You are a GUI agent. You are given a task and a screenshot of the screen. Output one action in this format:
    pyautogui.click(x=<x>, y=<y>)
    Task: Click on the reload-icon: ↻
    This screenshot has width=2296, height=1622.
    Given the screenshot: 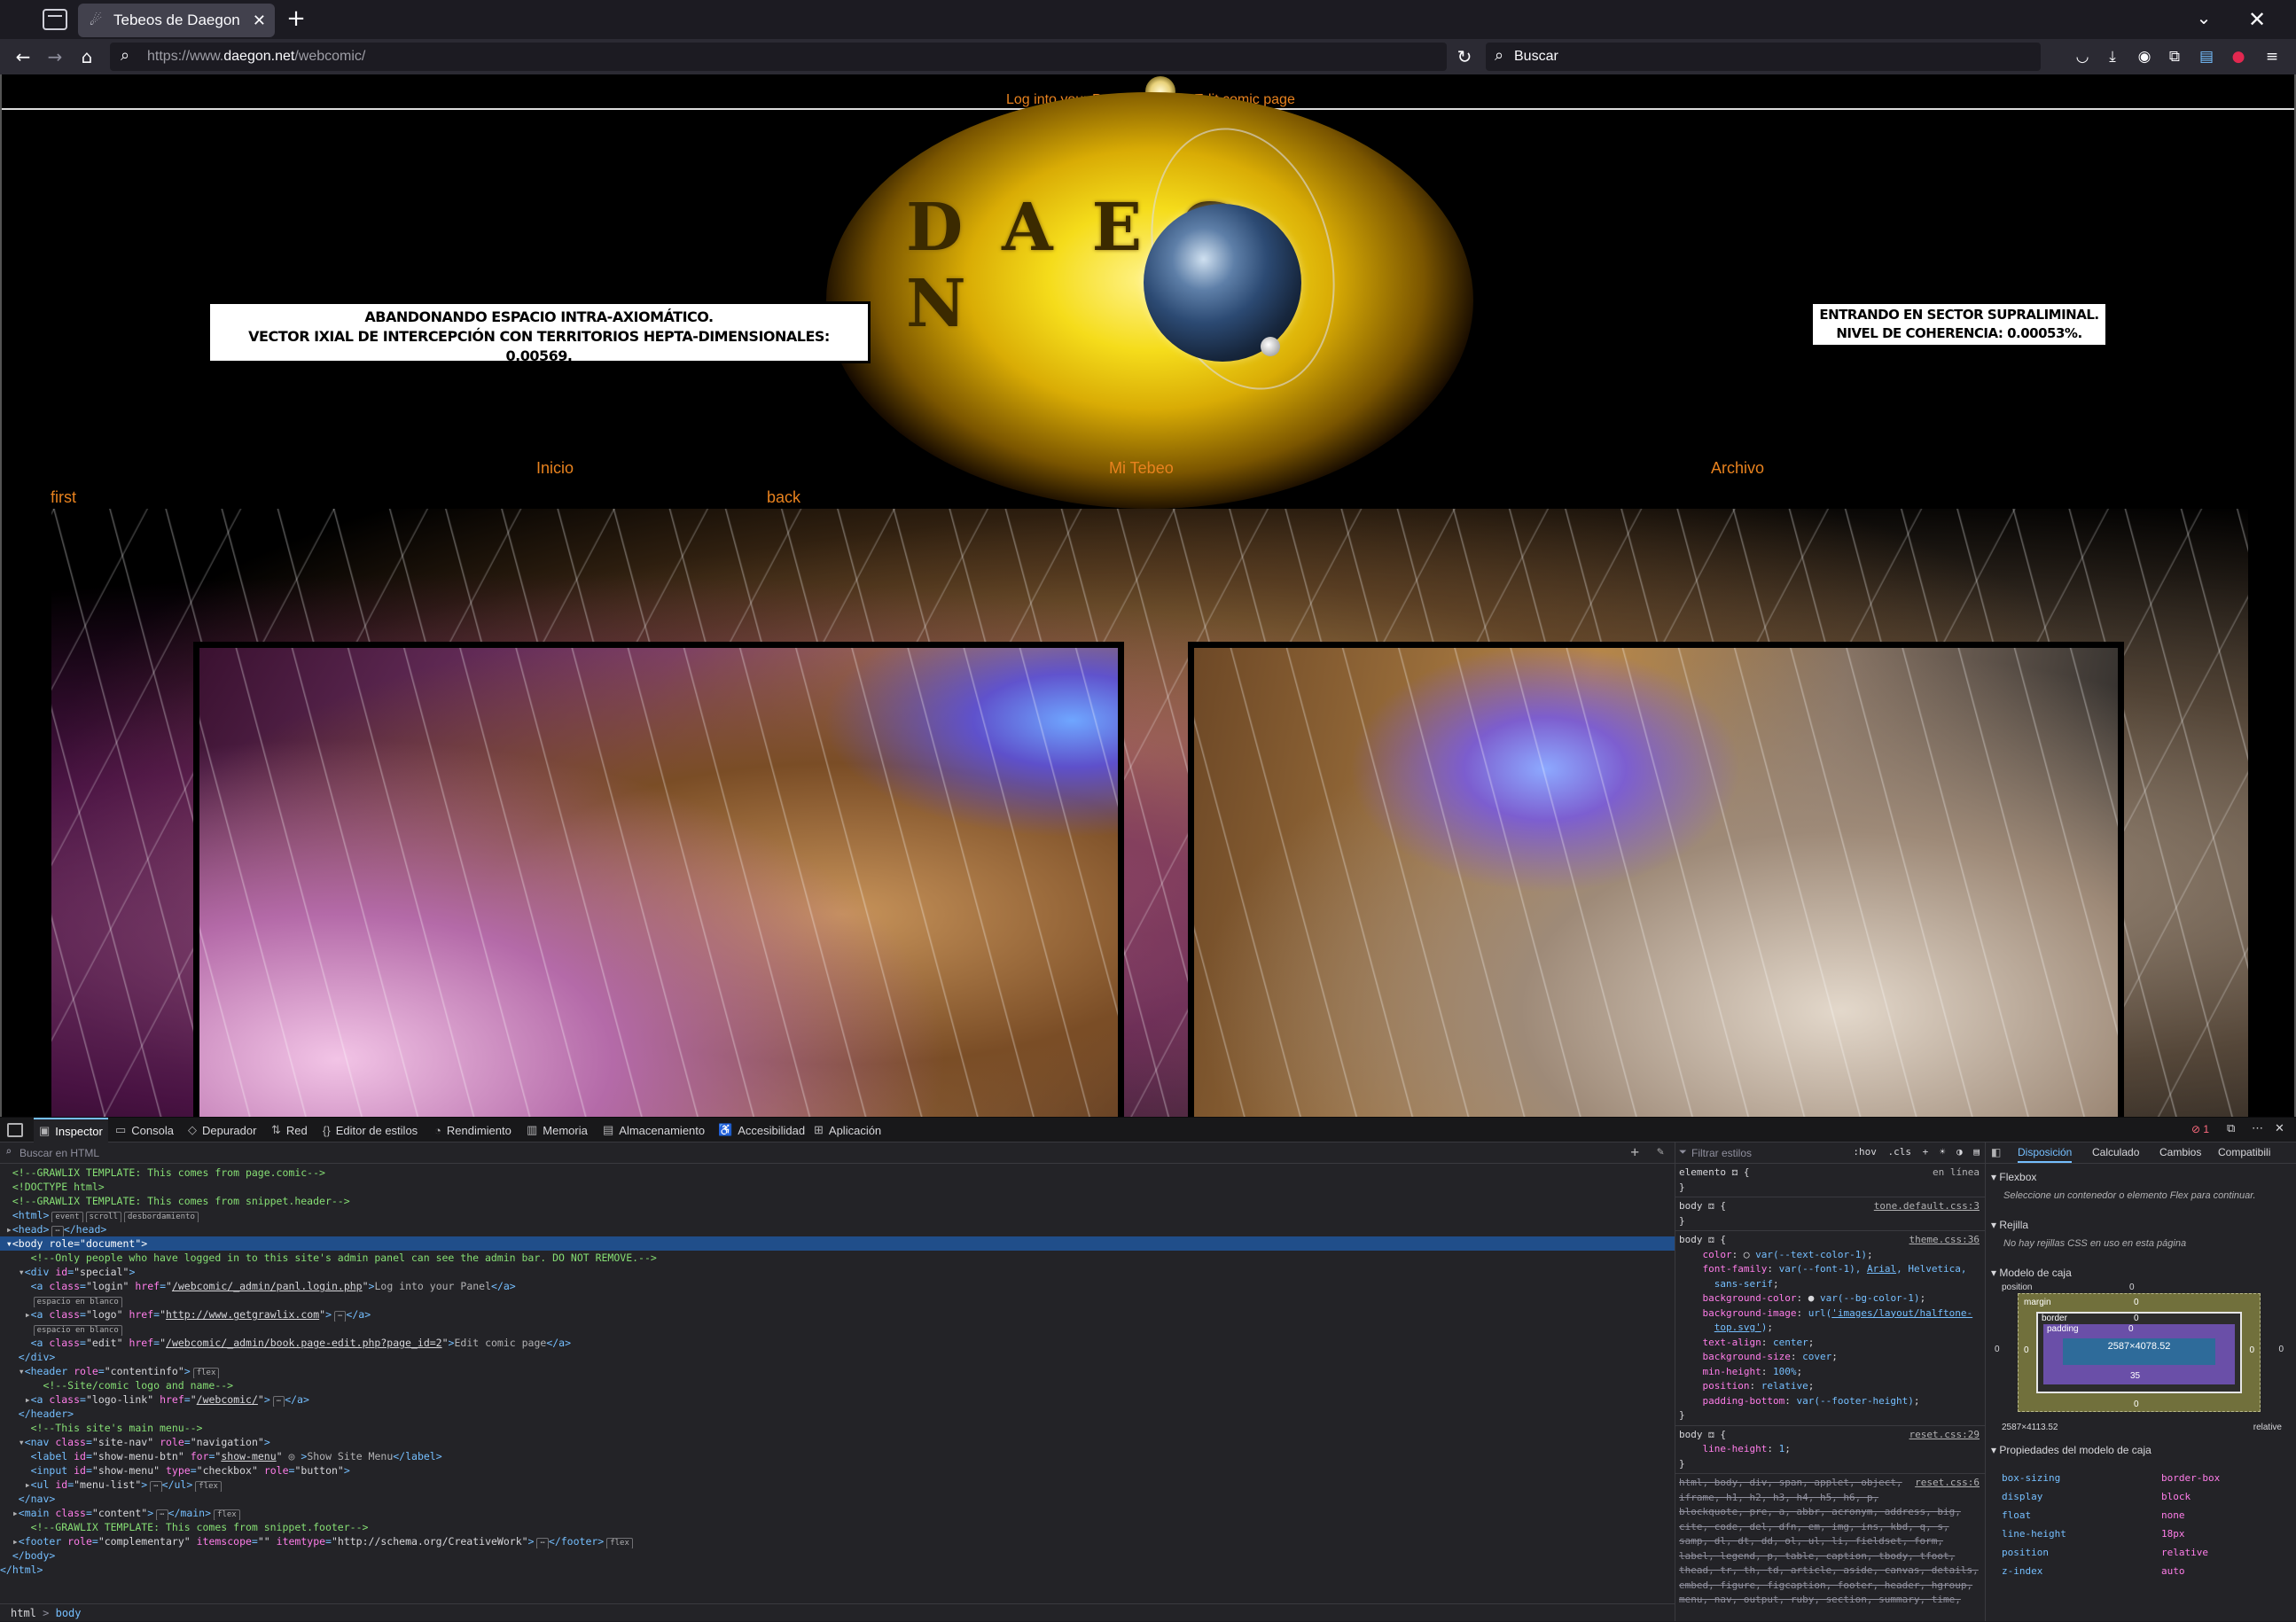 What is the action you would take?
    pyautogui.click(x=1464, y=56)
    